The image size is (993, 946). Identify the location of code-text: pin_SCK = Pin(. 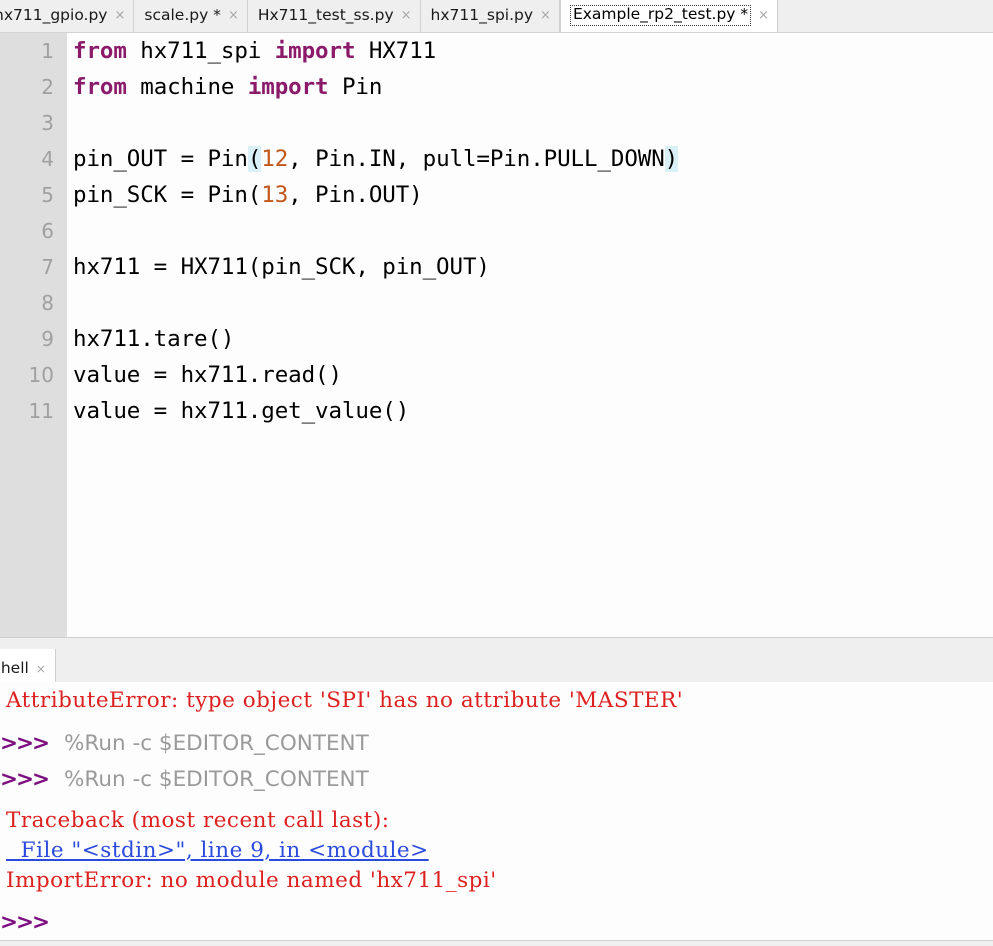
(167, 195).